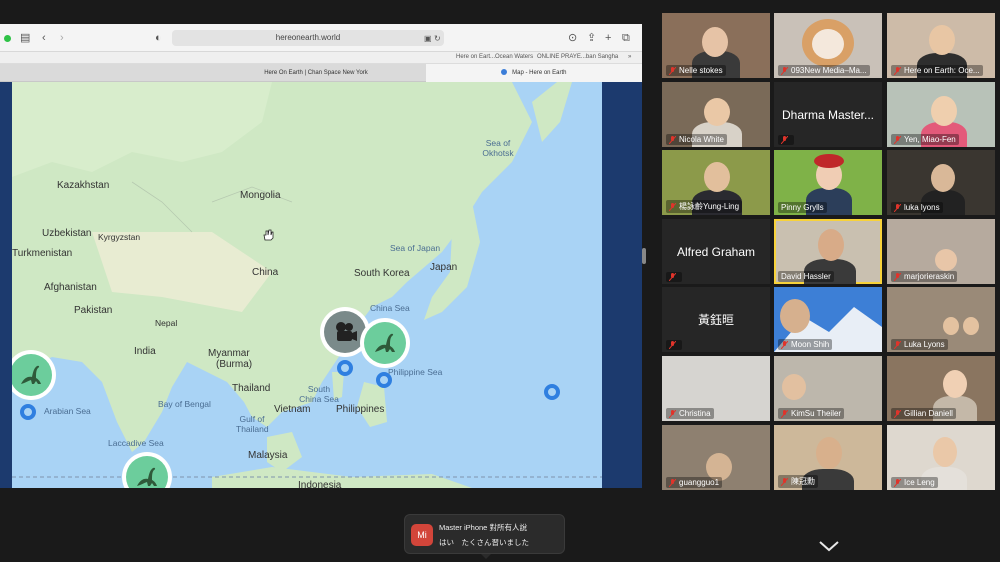 Image resolution: width=1000 pixels, height=562 pixels. I want to click on participant-name: David Hassler, so click(806, 276).